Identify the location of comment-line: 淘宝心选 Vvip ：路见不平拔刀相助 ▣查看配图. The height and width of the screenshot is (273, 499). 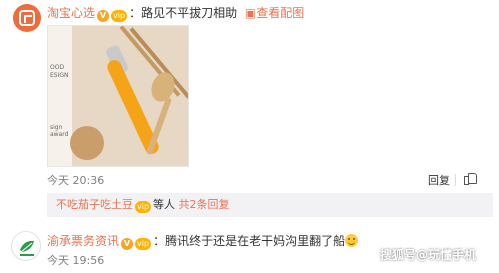
(175, 13).